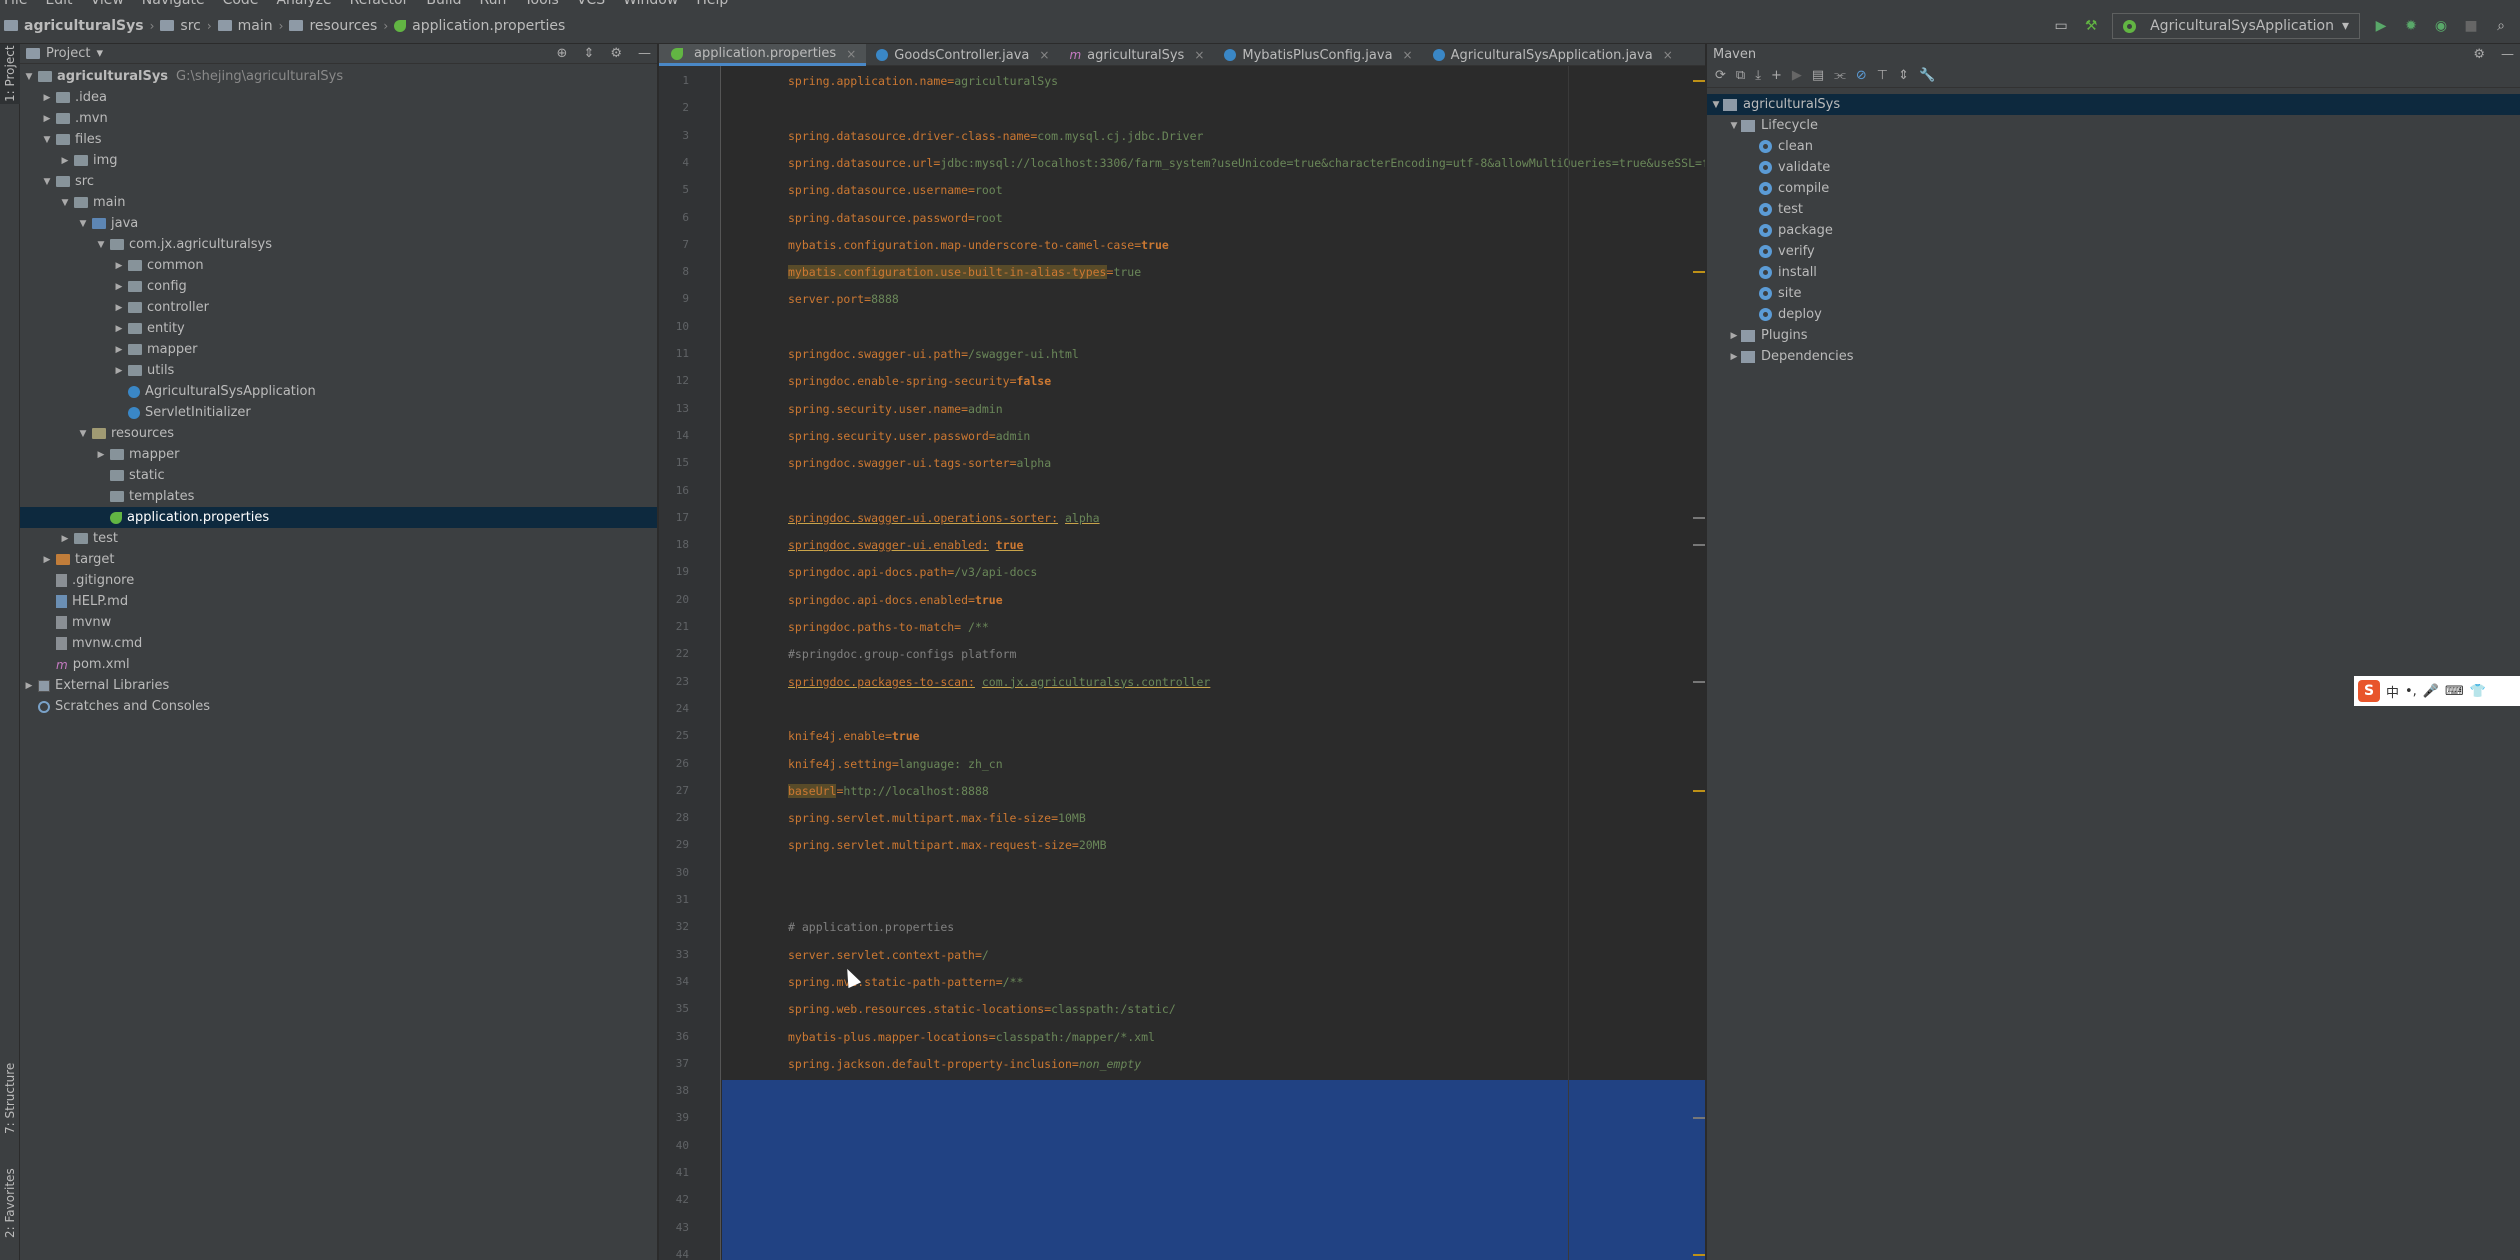  Describe the element at coordinates (541, 4) in the screenshot. I see `menu-item: Tools` at that location.